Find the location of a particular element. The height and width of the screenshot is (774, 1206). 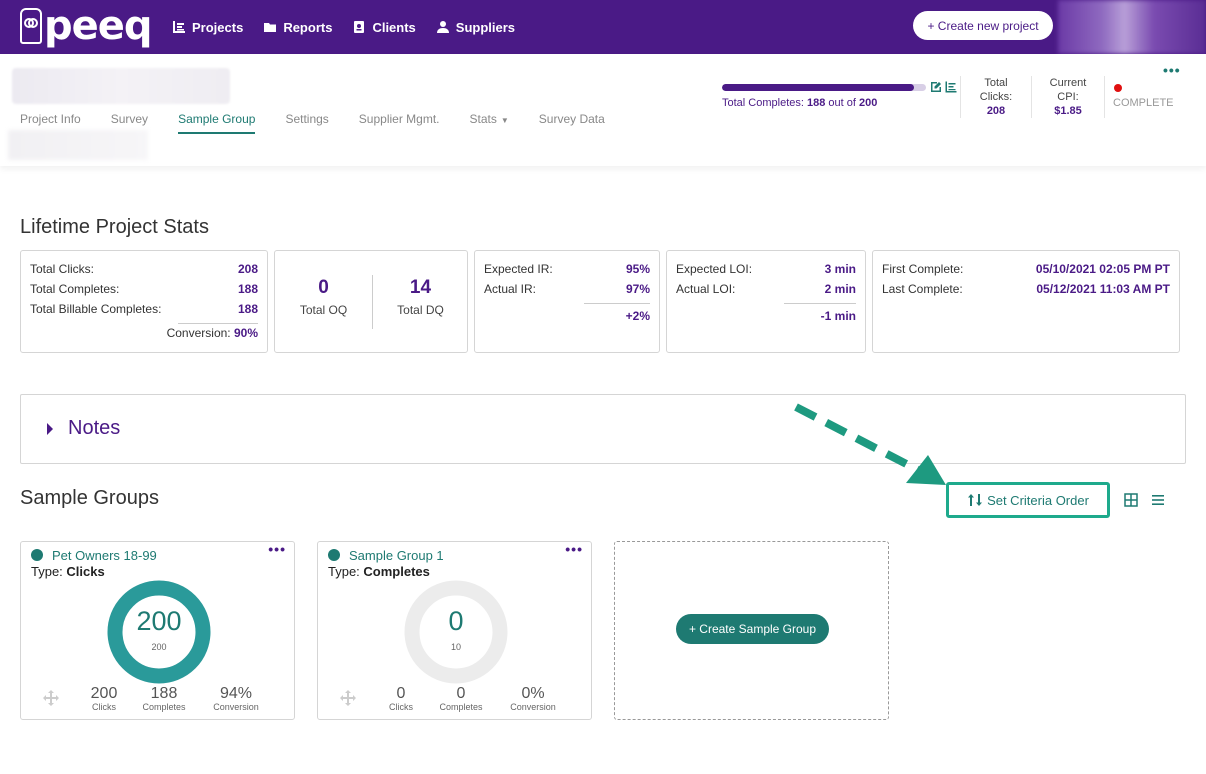

conversion-label: Conversion is located at coordinates (236, 707).